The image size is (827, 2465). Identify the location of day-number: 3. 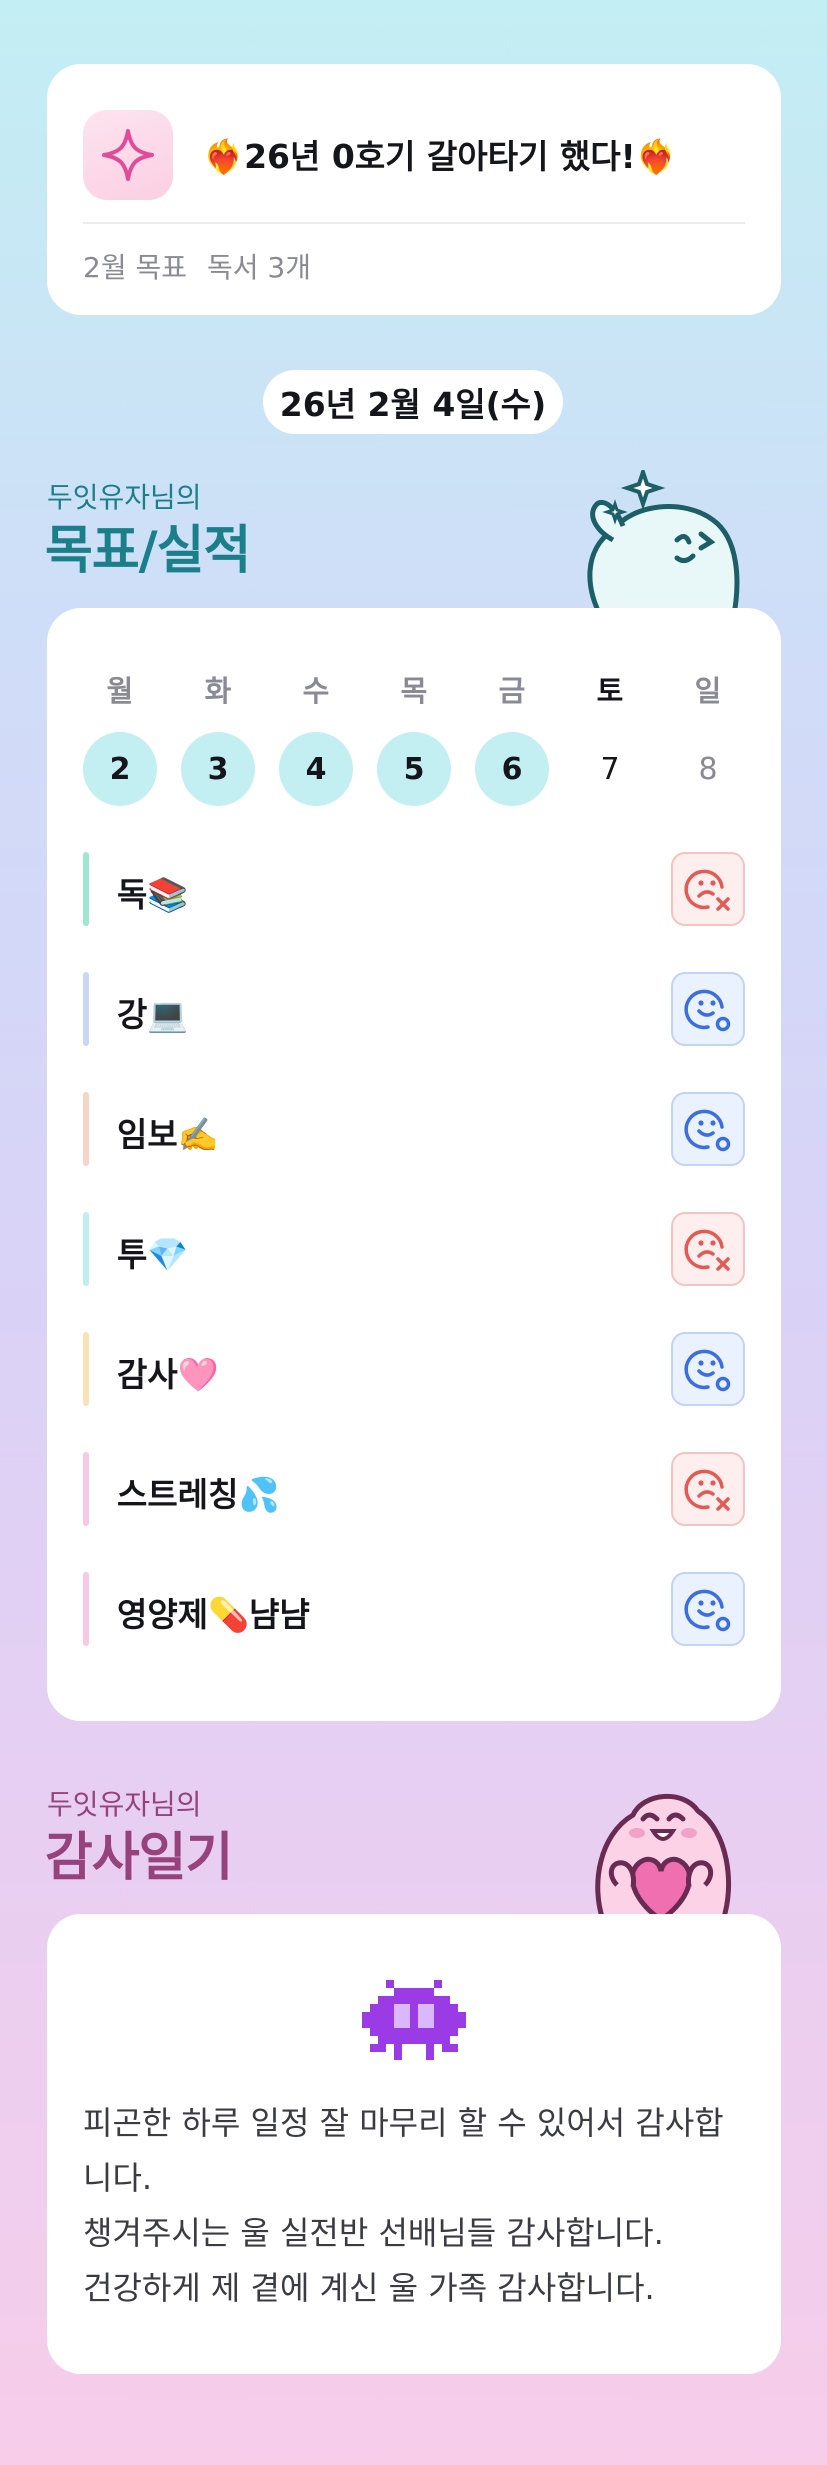
(218, 769).